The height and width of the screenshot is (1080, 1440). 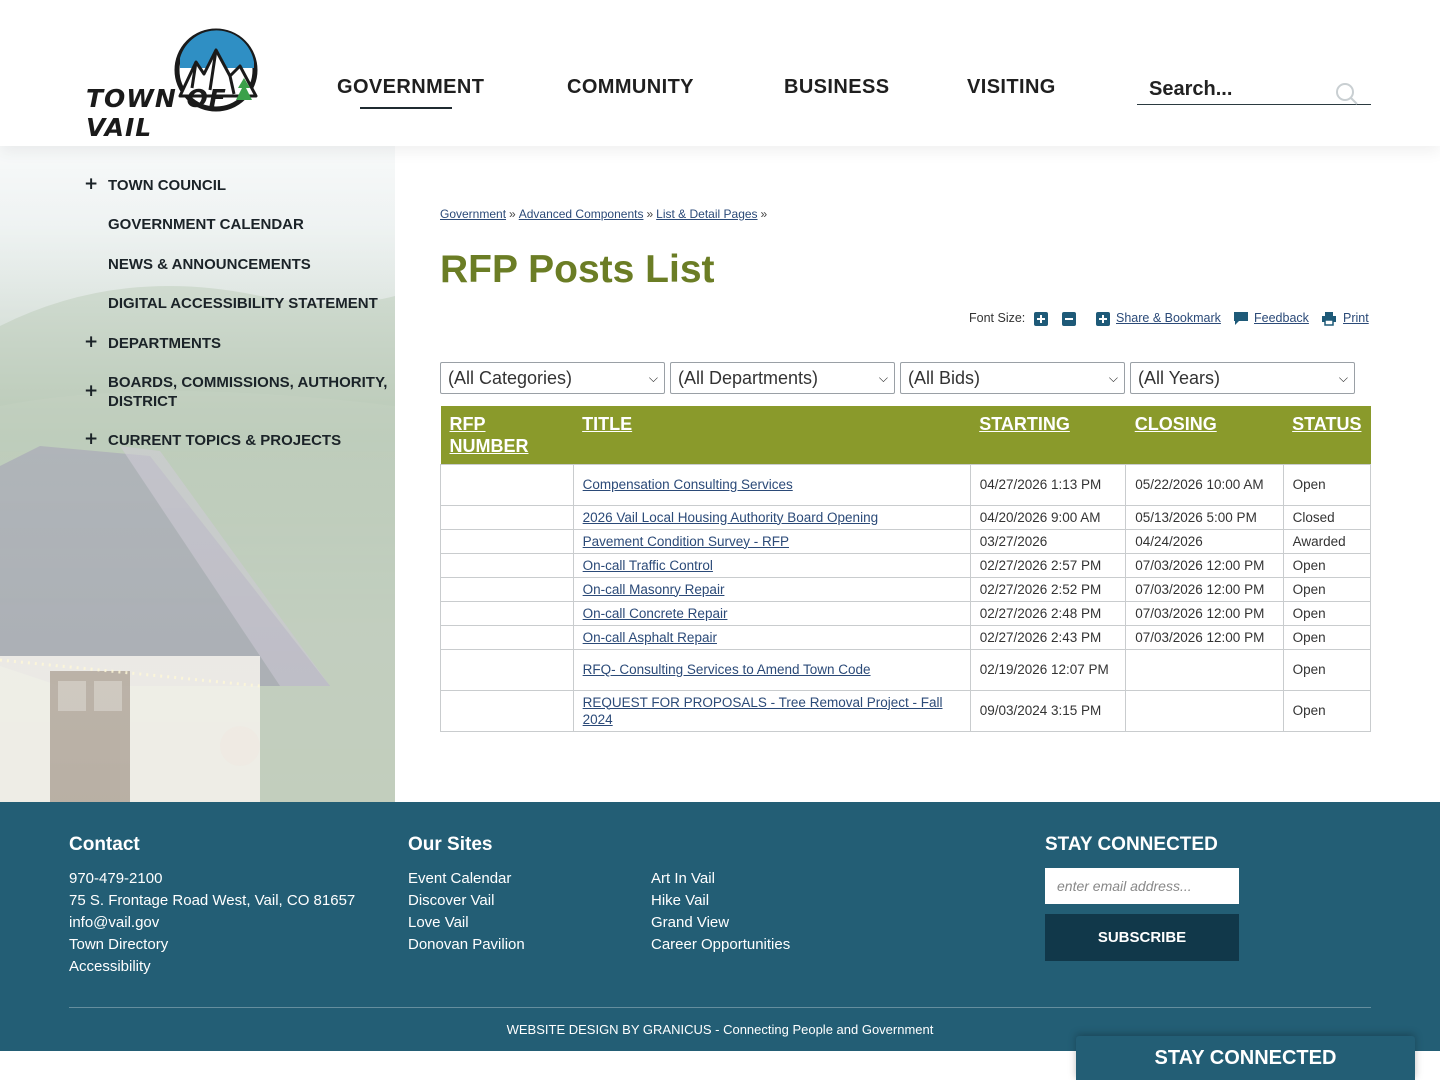 What do you see at coordinates (1327, 435) in the screenshot?
I see `col-header-status: STATUS` at bounding box center [1327, 435].